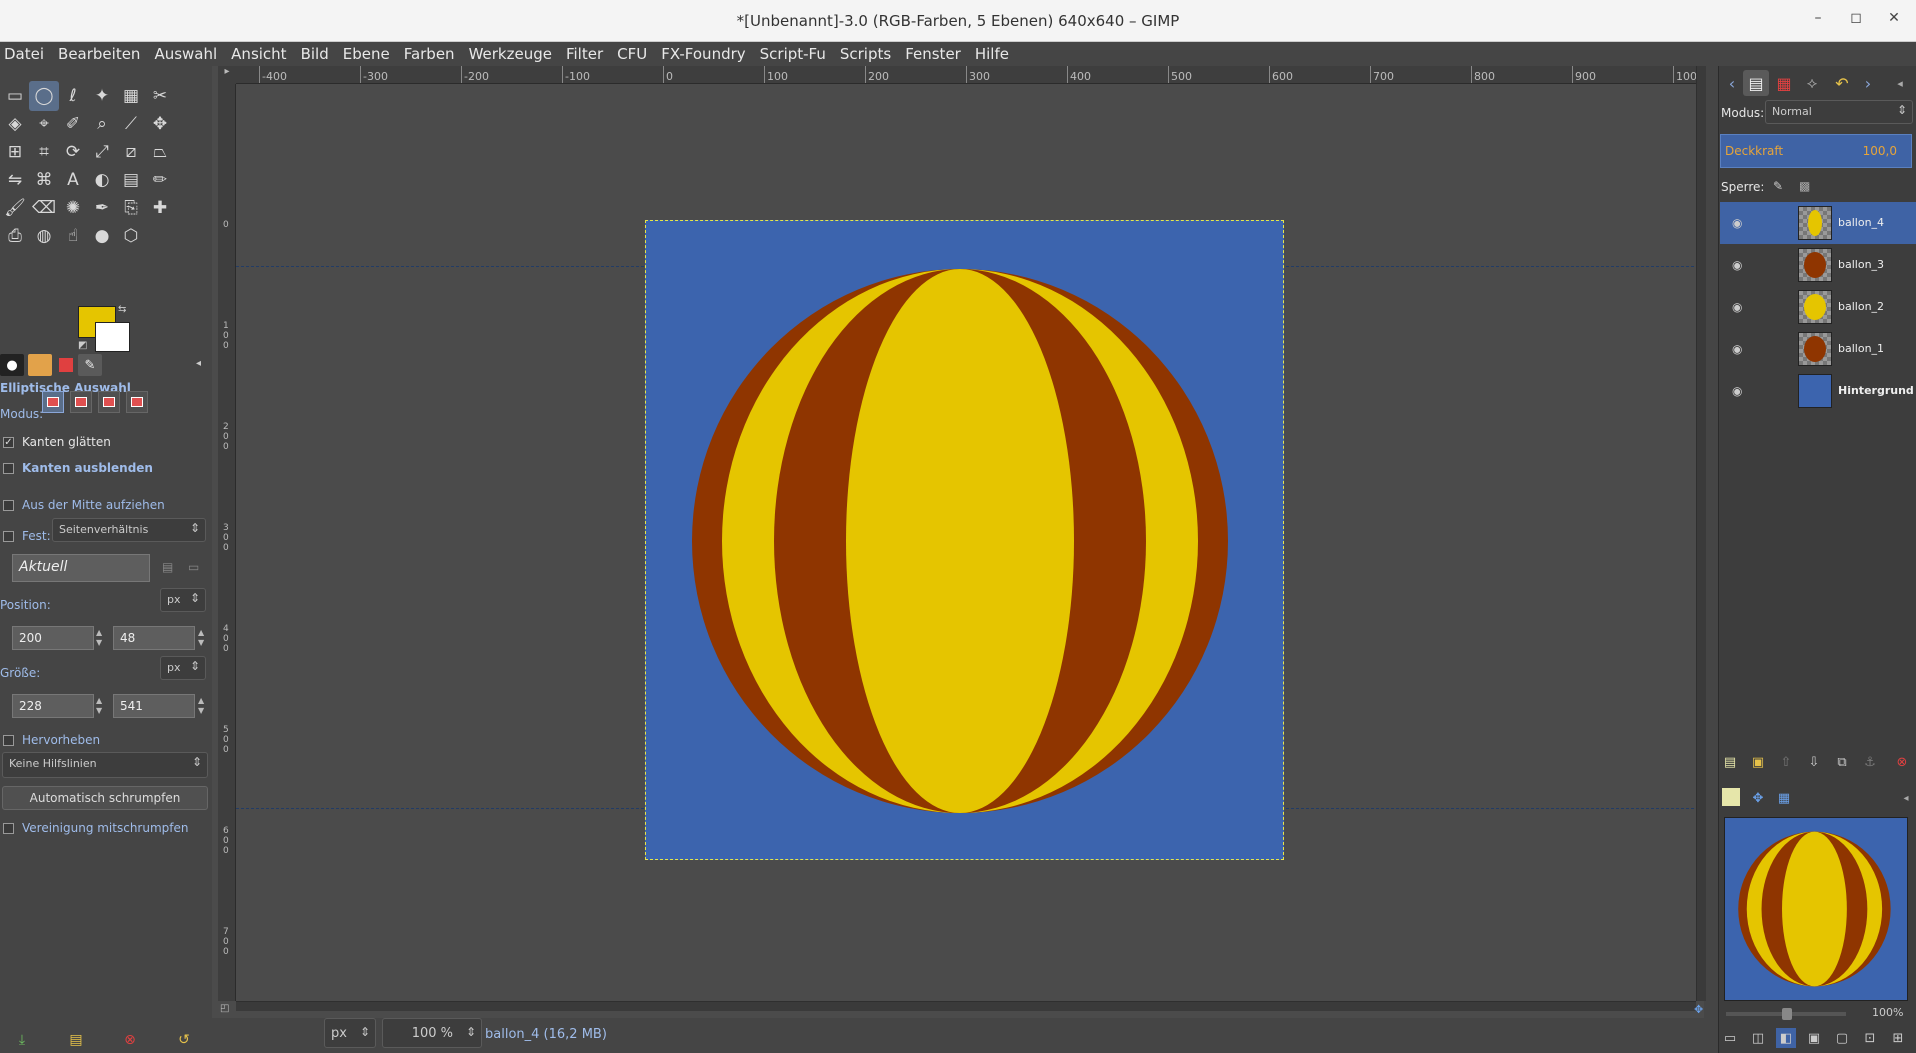 The height and width of the screenshot is (1053, 1916). What do you see at coordinates (992, 54) in the screenshot?
I see `menu-hilfe: Hilfe` at bounding box center [992, 54].